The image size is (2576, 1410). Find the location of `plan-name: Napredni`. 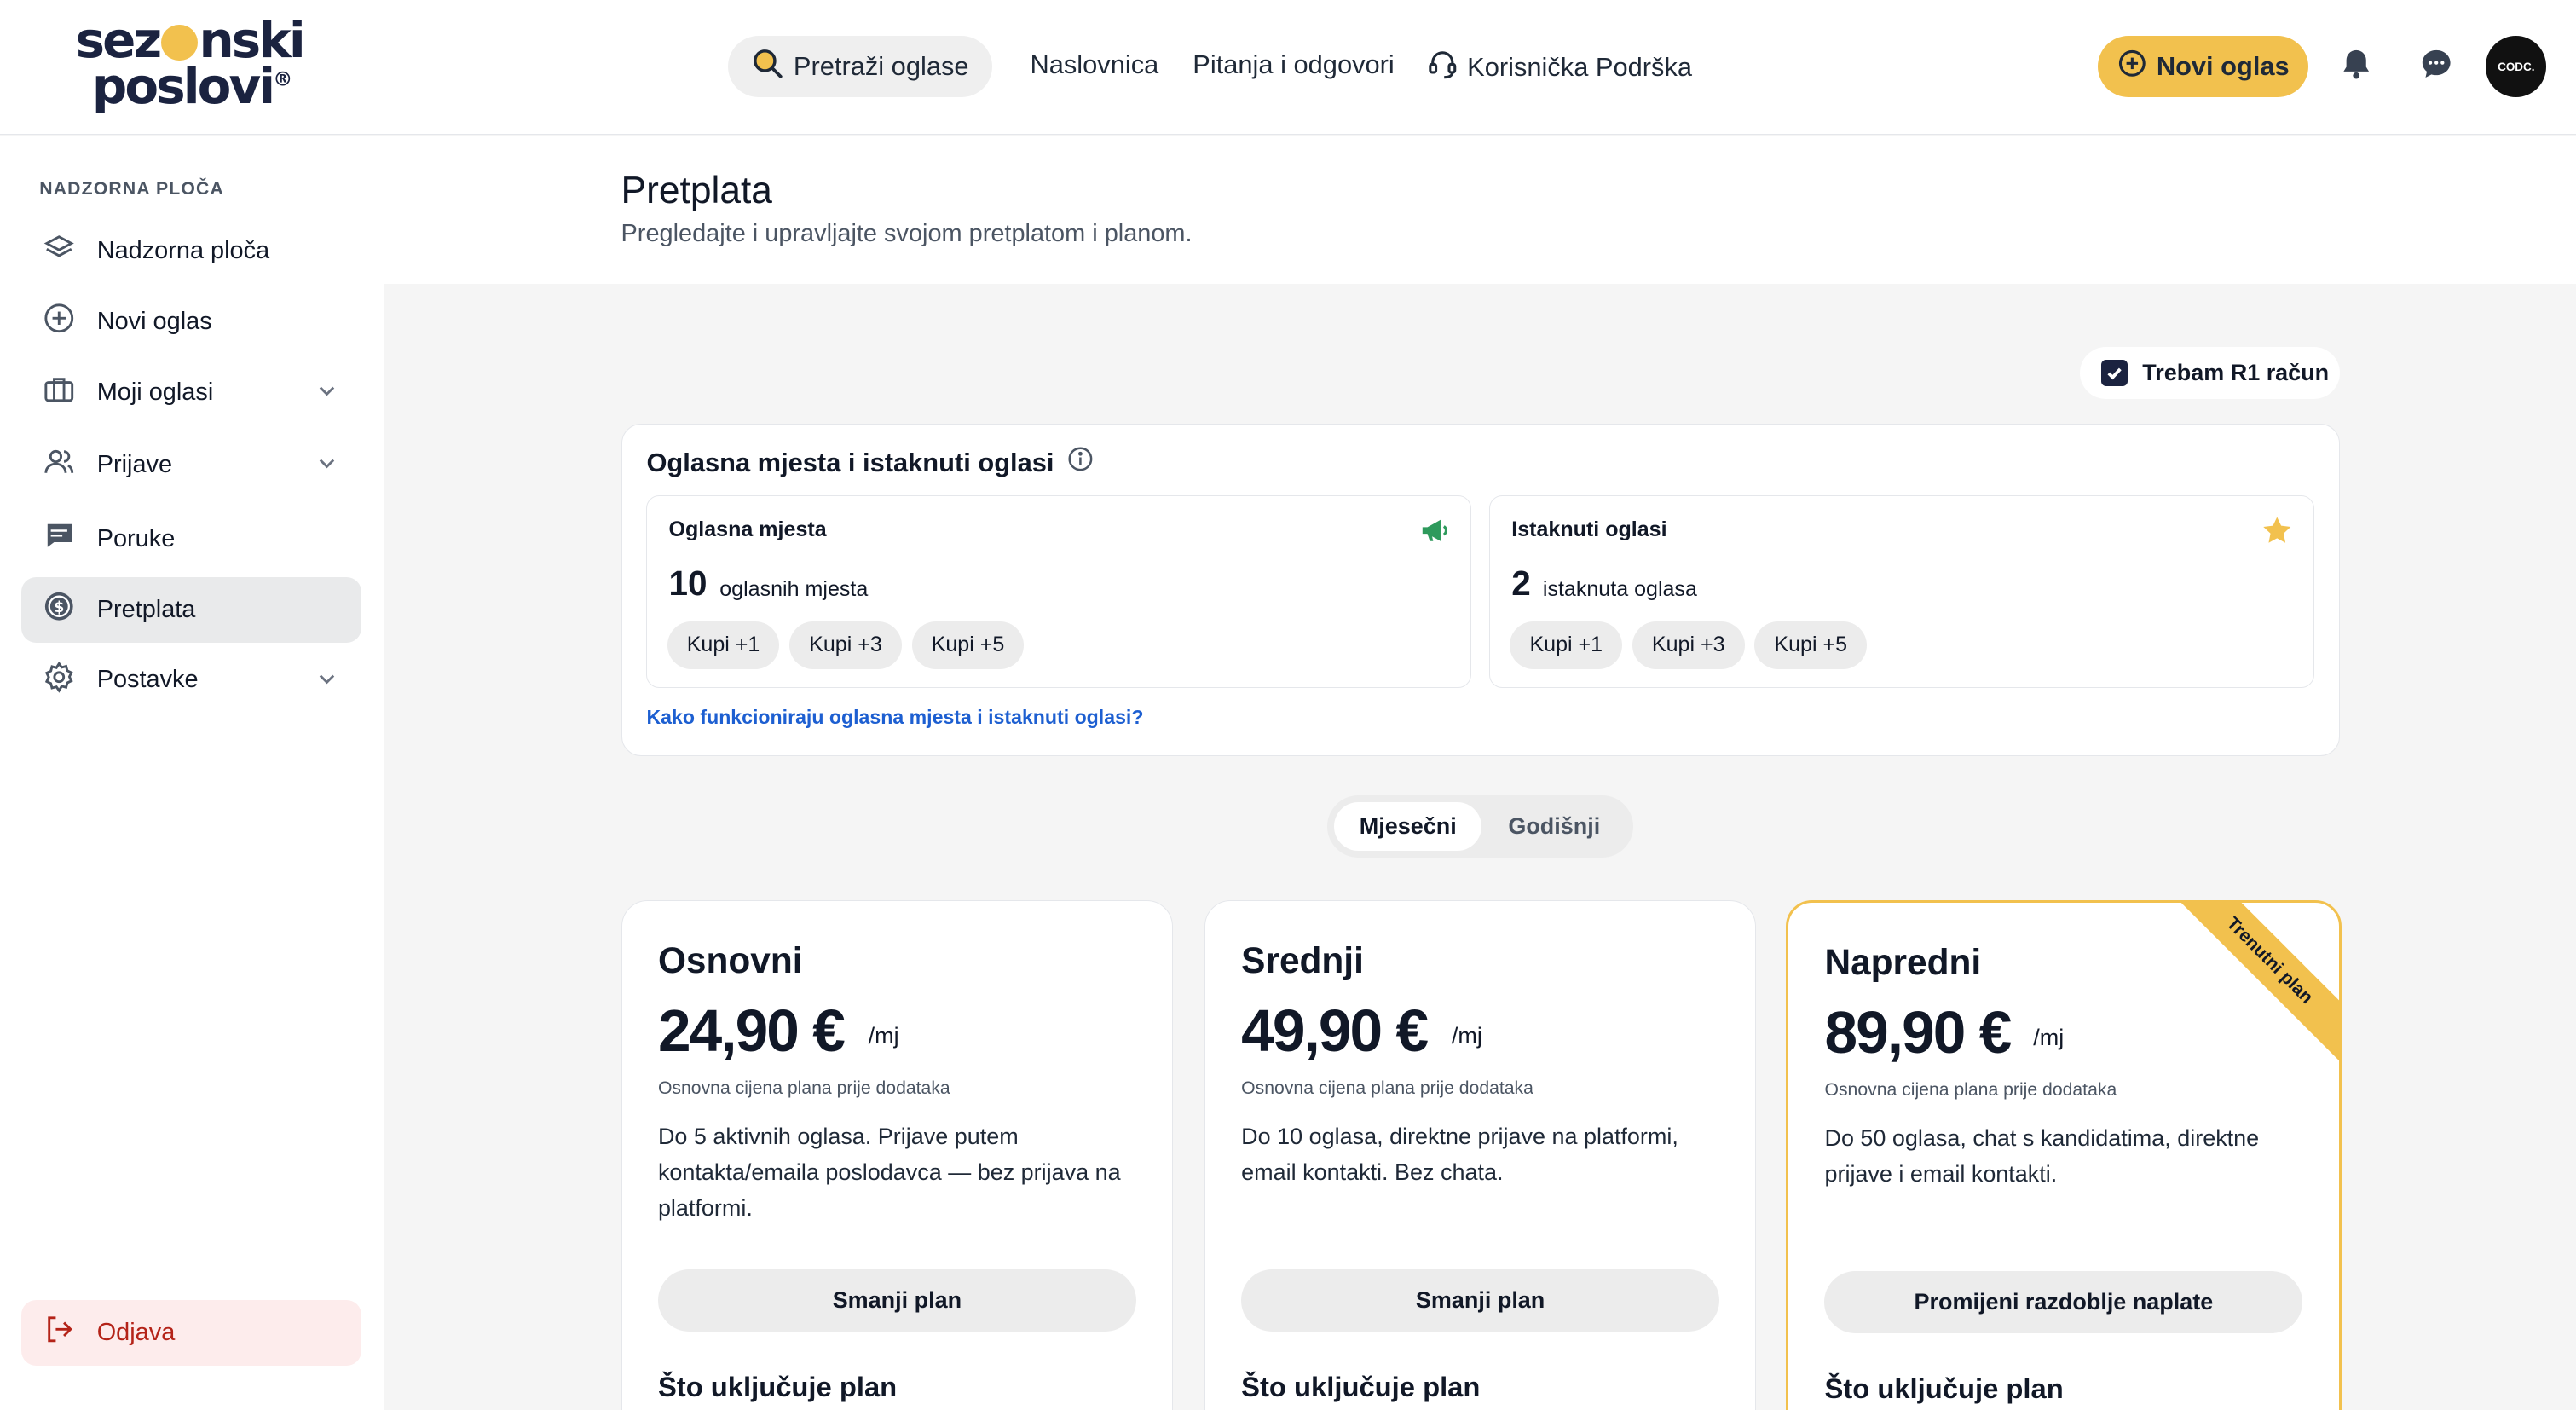

plan-name: Napredni is located at coordinates (1903, 962).